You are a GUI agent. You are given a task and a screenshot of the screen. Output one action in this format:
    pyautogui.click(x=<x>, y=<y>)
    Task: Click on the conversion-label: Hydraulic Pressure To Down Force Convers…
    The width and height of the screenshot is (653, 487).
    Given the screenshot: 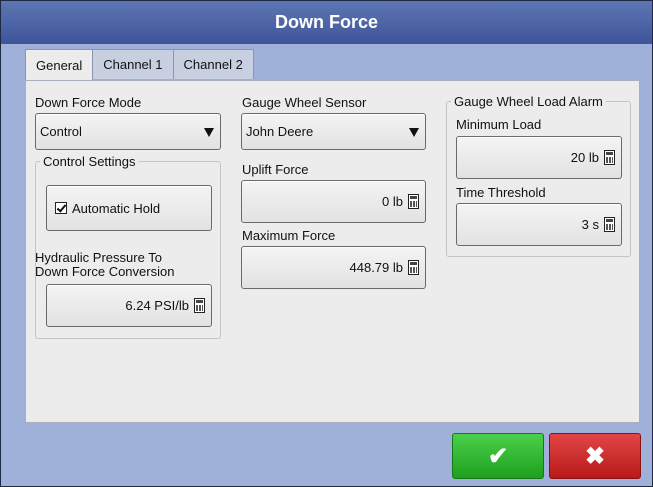 What is the action you would take?
    pyautogui.click(x=104, y=265)
    